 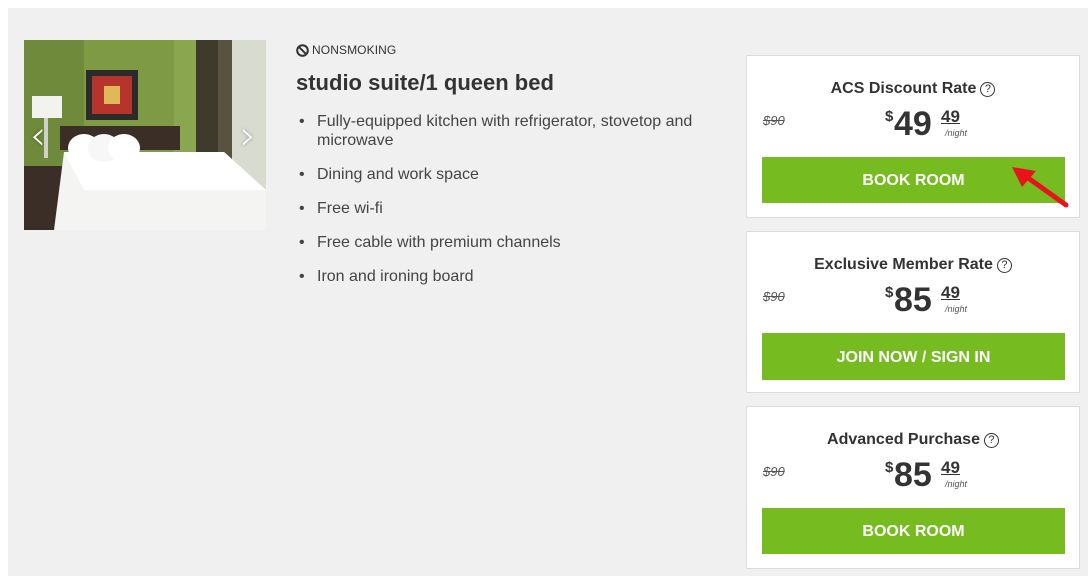 What do you see at coordinates (903, 264) in the screenshot?
I see `rate-name-label: Exclusive Member Rate` at bounding box center [903, 264].